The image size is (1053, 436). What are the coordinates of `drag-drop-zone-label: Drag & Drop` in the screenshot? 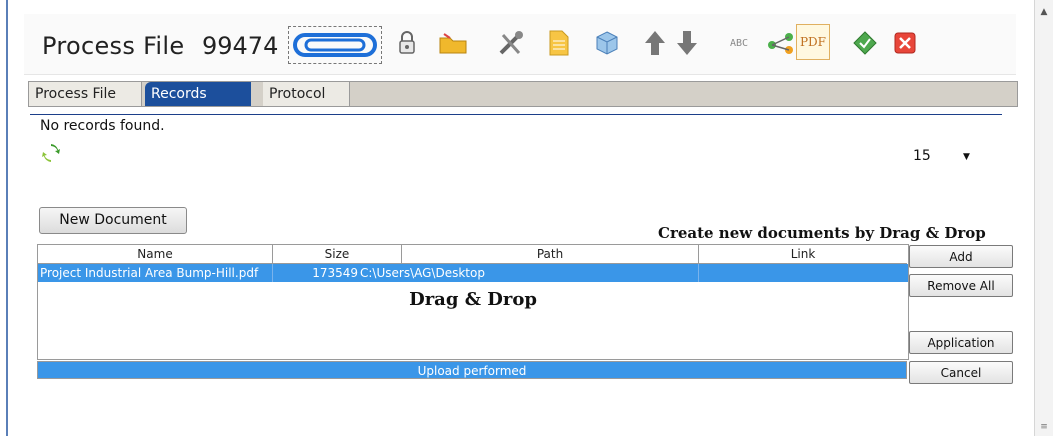 It's located at (473, 299).